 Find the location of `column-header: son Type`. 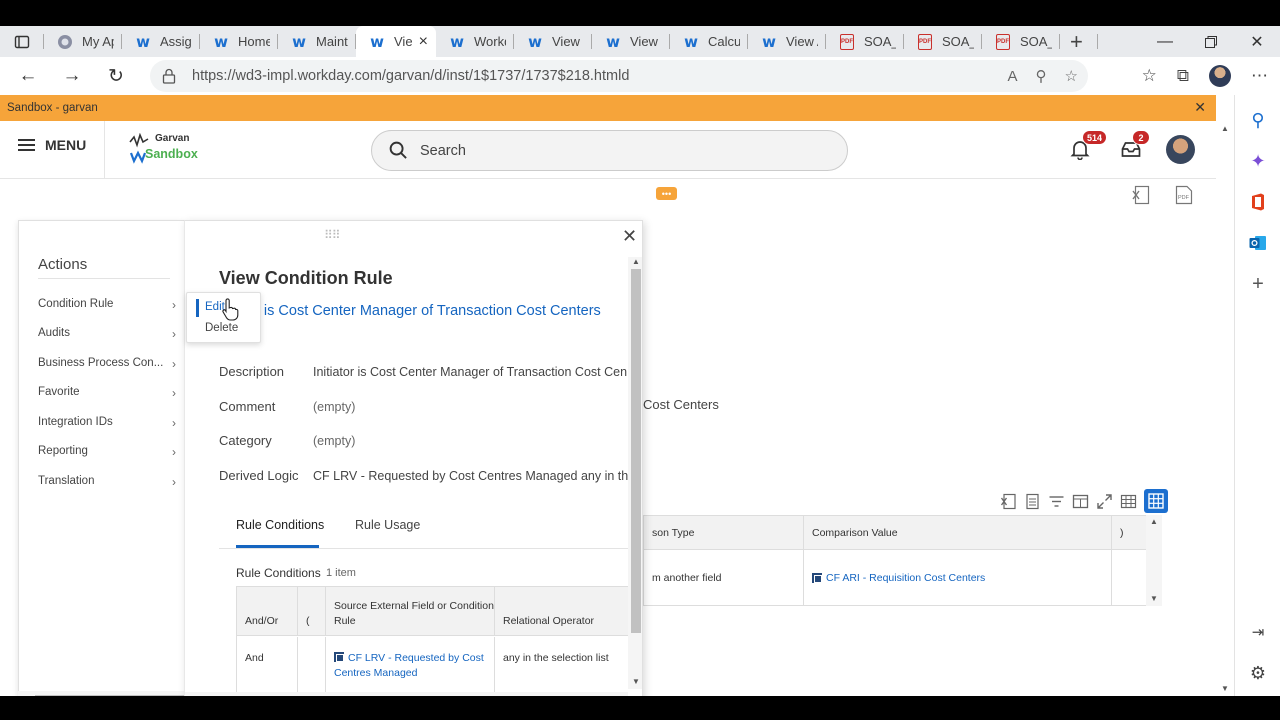

column-header: son Type is located at coordinates (724, 533).